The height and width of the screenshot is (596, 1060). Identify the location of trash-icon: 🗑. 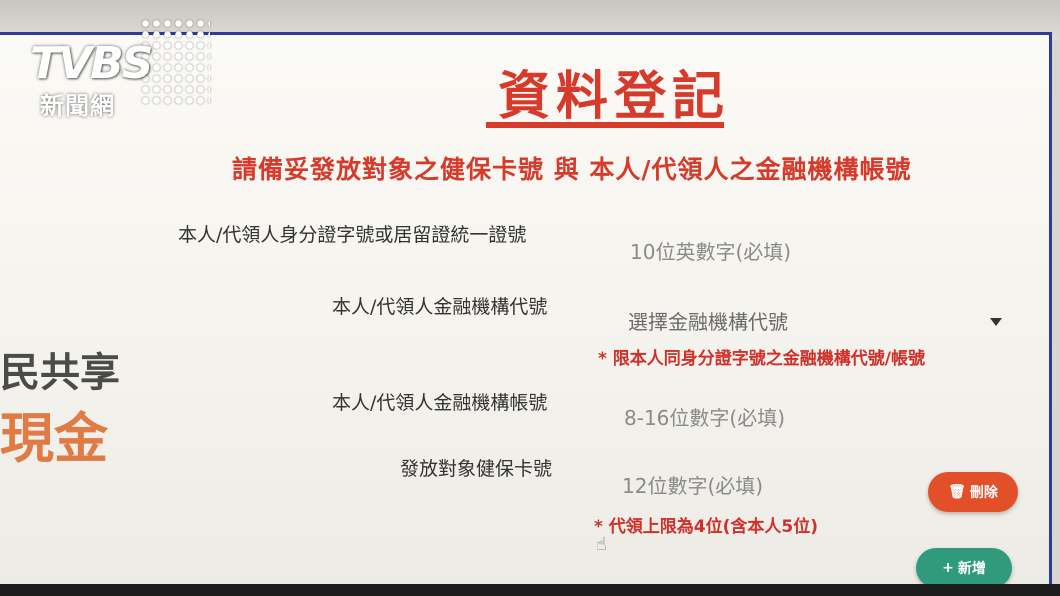
(957, 492).